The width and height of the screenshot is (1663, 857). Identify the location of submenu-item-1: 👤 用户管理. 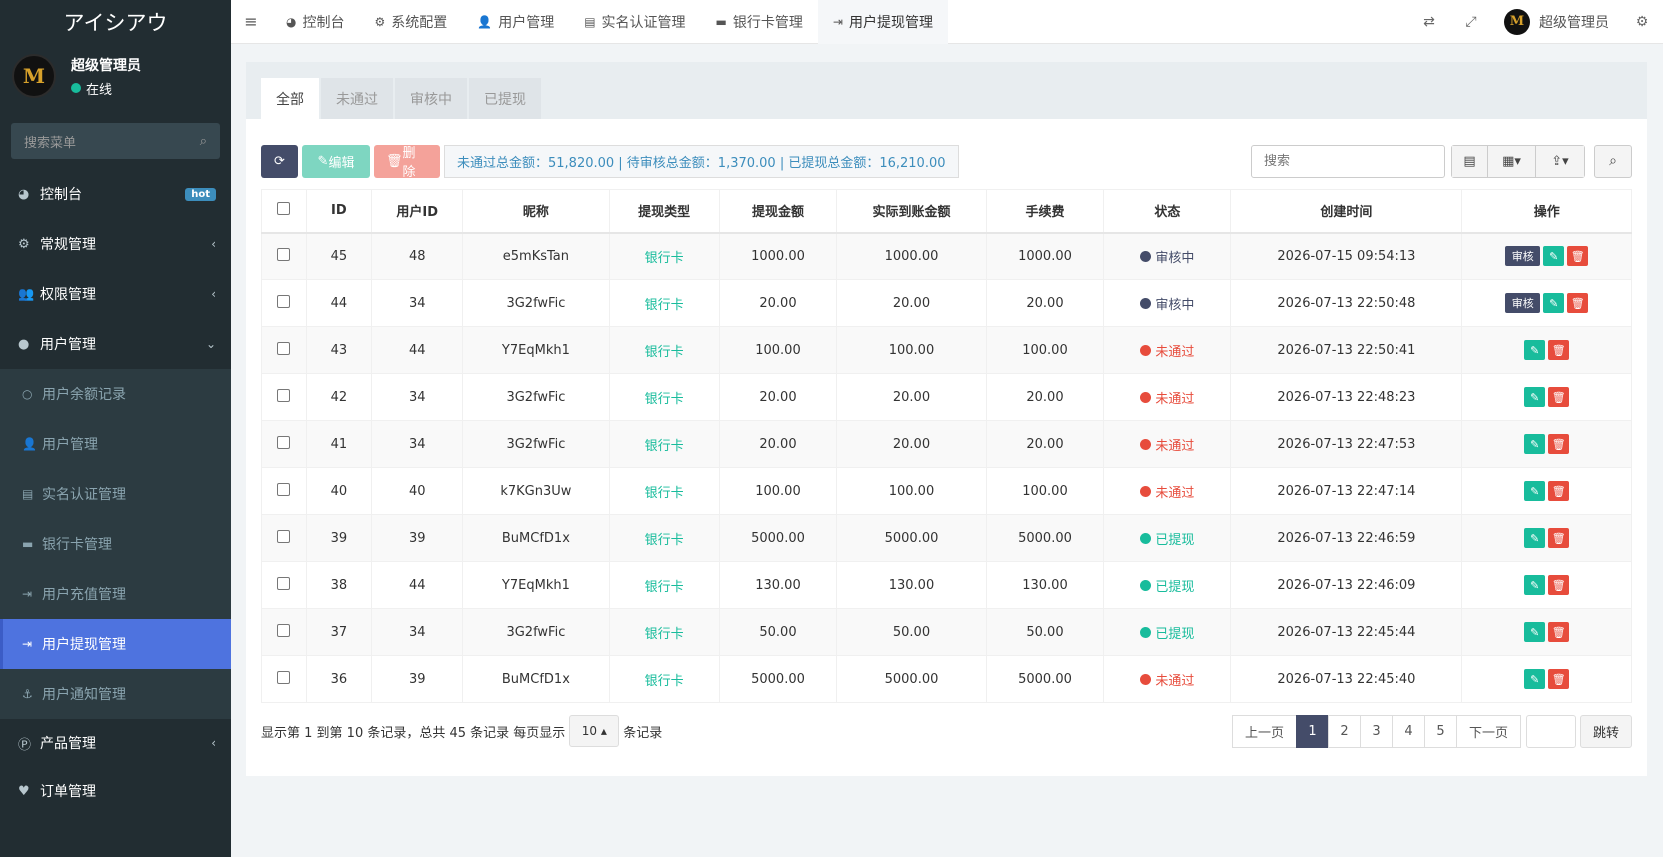
(115, 444).